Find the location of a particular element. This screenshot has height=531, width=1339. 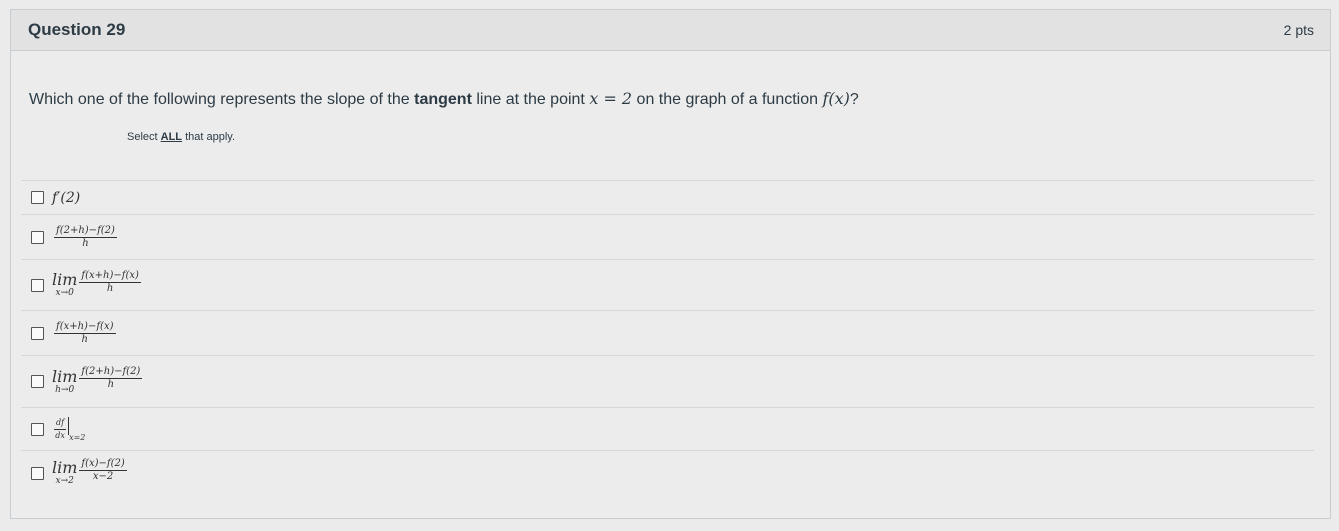

answer-expression: lim x→2 f(x)−f(2) x−2 is located at coordinates (89, 472).